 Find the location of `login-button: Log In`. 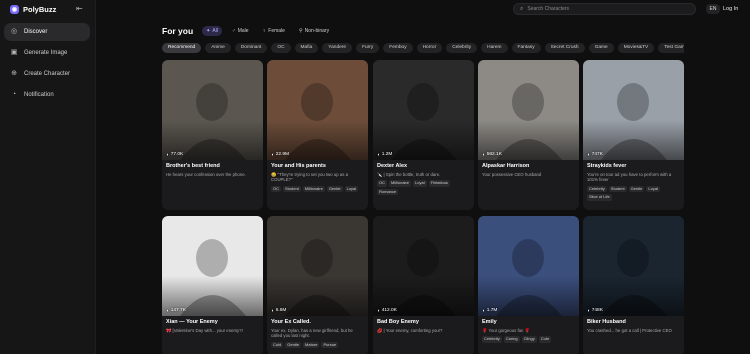

login-button: Log In is located at coordinates (730, 9).